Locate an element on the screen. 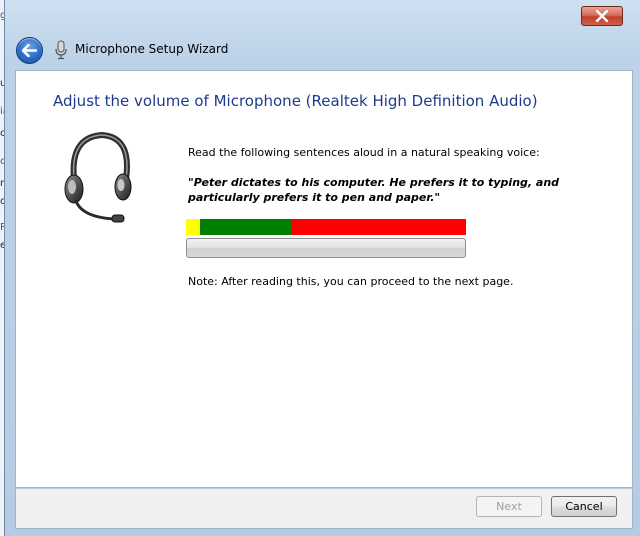  back-arrow-icon is located at coordinates (29, 50).